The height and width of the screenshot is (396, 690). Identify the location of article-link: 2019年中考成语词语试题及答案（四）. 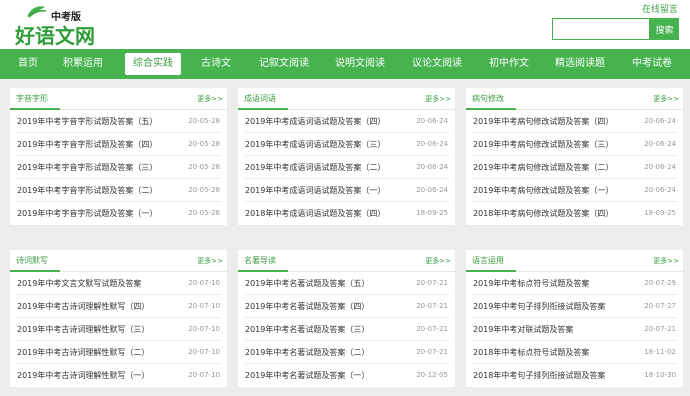
(315, 121).